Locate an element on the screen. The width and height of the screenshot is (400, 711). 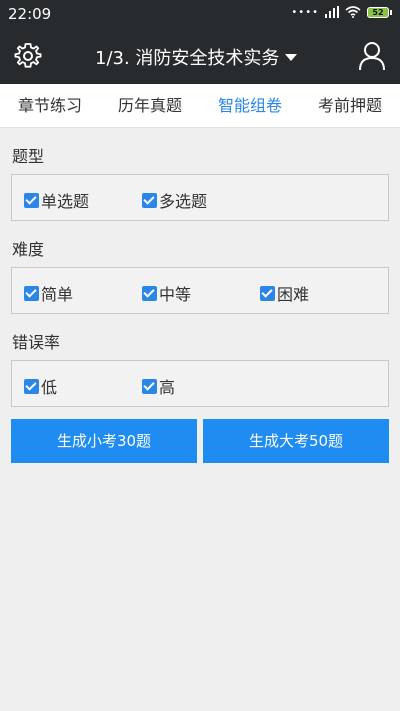
section-label-difficulty: 难度 is located at coordinates (28, 249).